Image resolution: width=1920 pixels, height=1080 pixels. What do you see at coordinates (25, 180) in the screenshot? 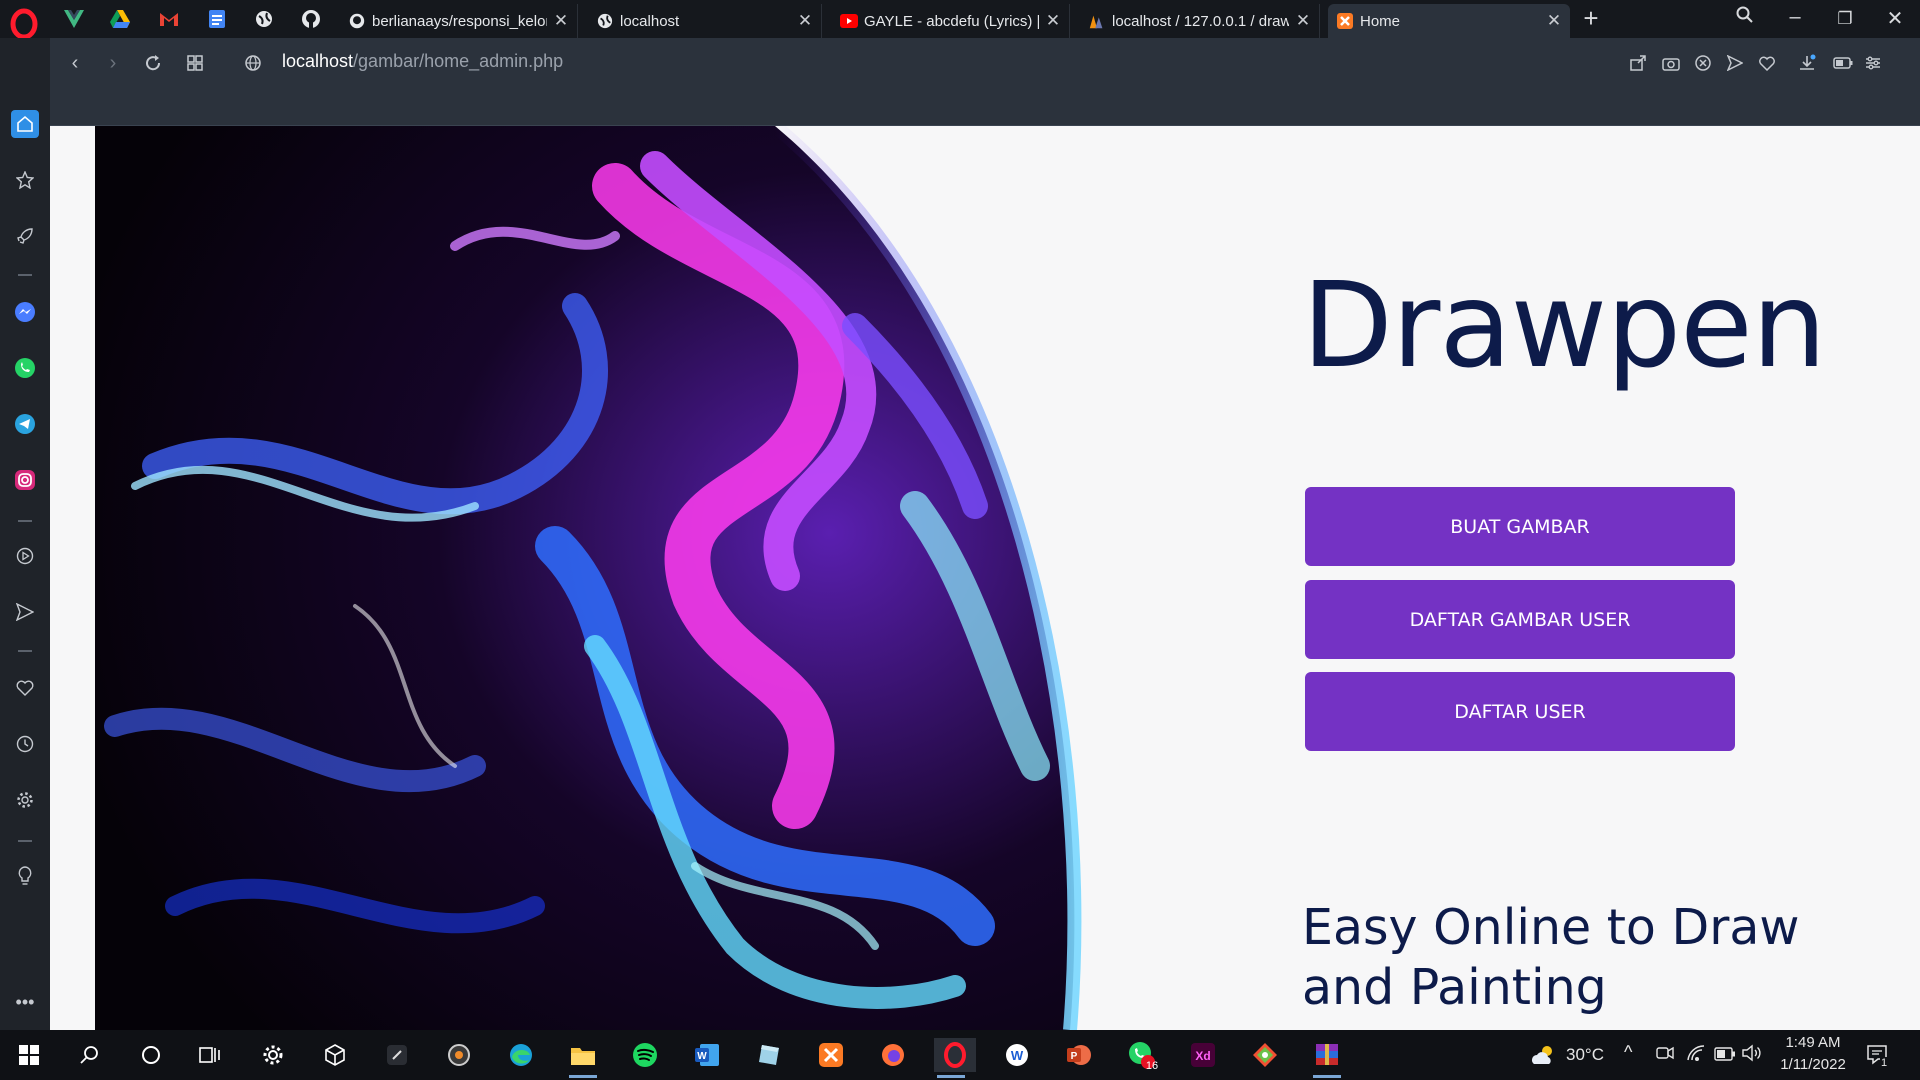
I see `bookmarks-star-icon` at bounding box center [25, 180].